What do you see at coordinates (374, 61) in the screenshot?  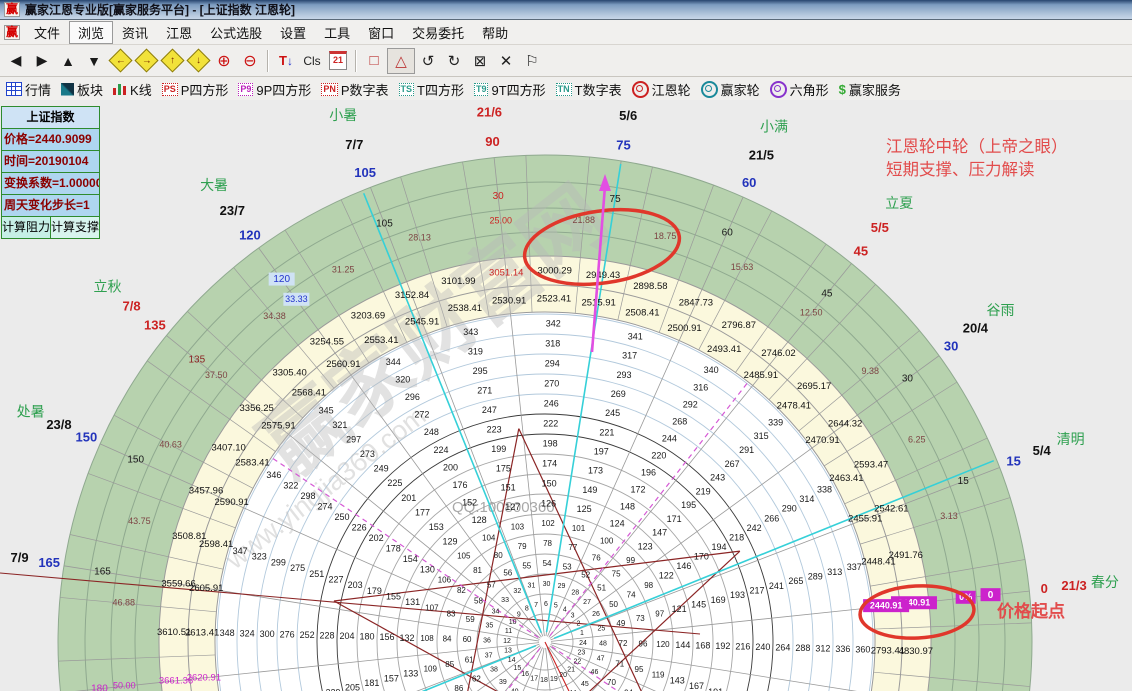 I see `draw-square-button: □` at bounding box center [374, 61].